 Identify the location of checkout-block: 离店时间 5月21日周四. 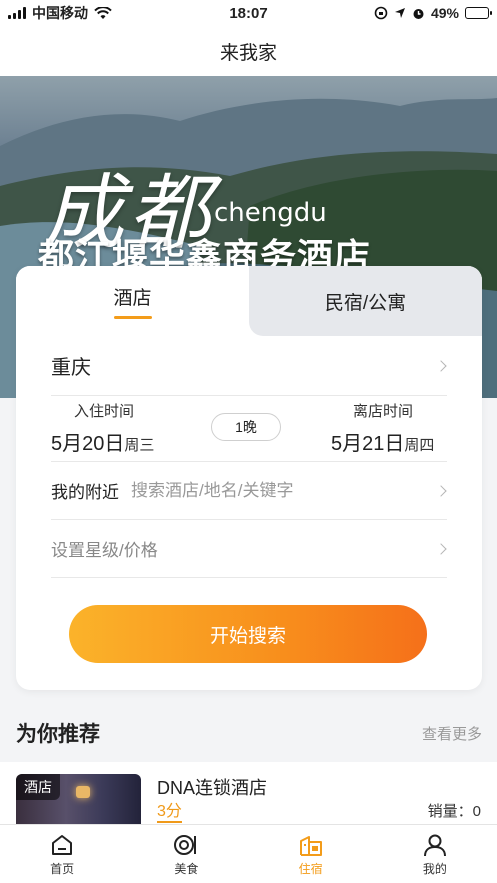
(389, 426).